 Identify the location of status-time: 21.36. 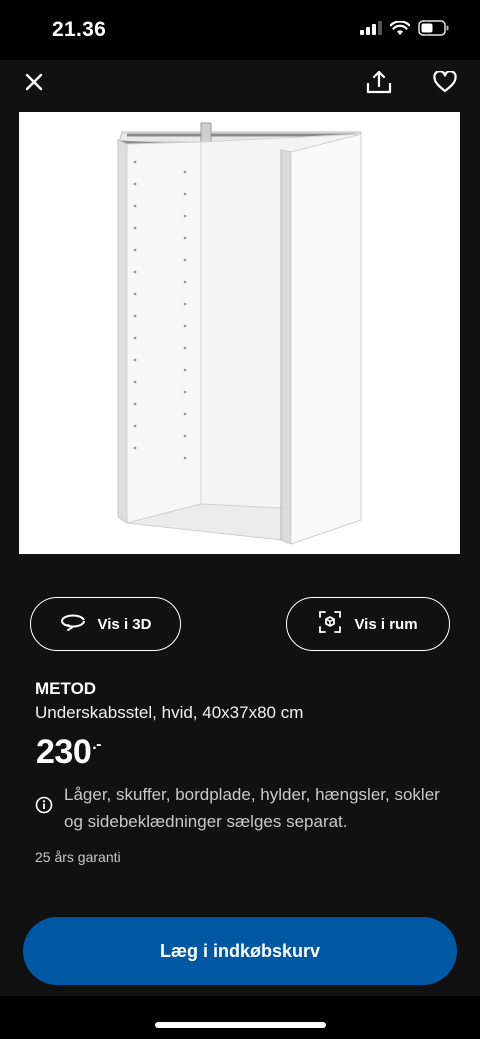
(79, 29).